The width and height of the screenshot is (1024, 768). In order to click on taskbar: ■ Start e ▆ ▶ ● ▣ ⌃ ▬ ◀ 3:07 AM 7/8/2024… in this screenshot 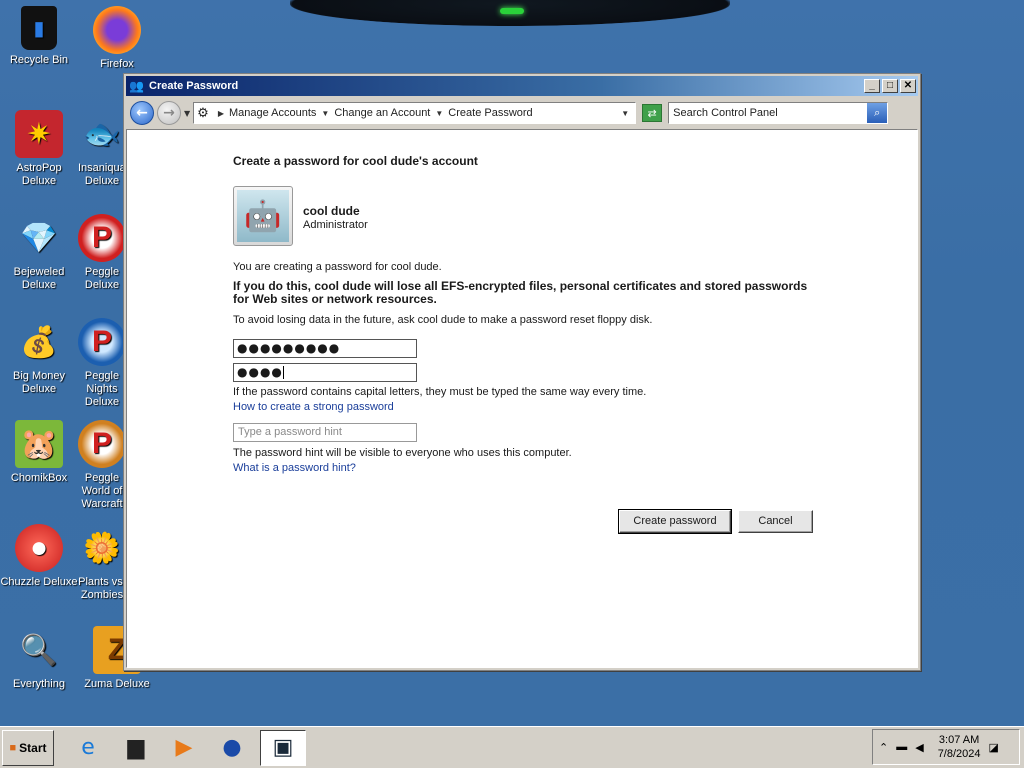, I will do `click(512, 747)`.